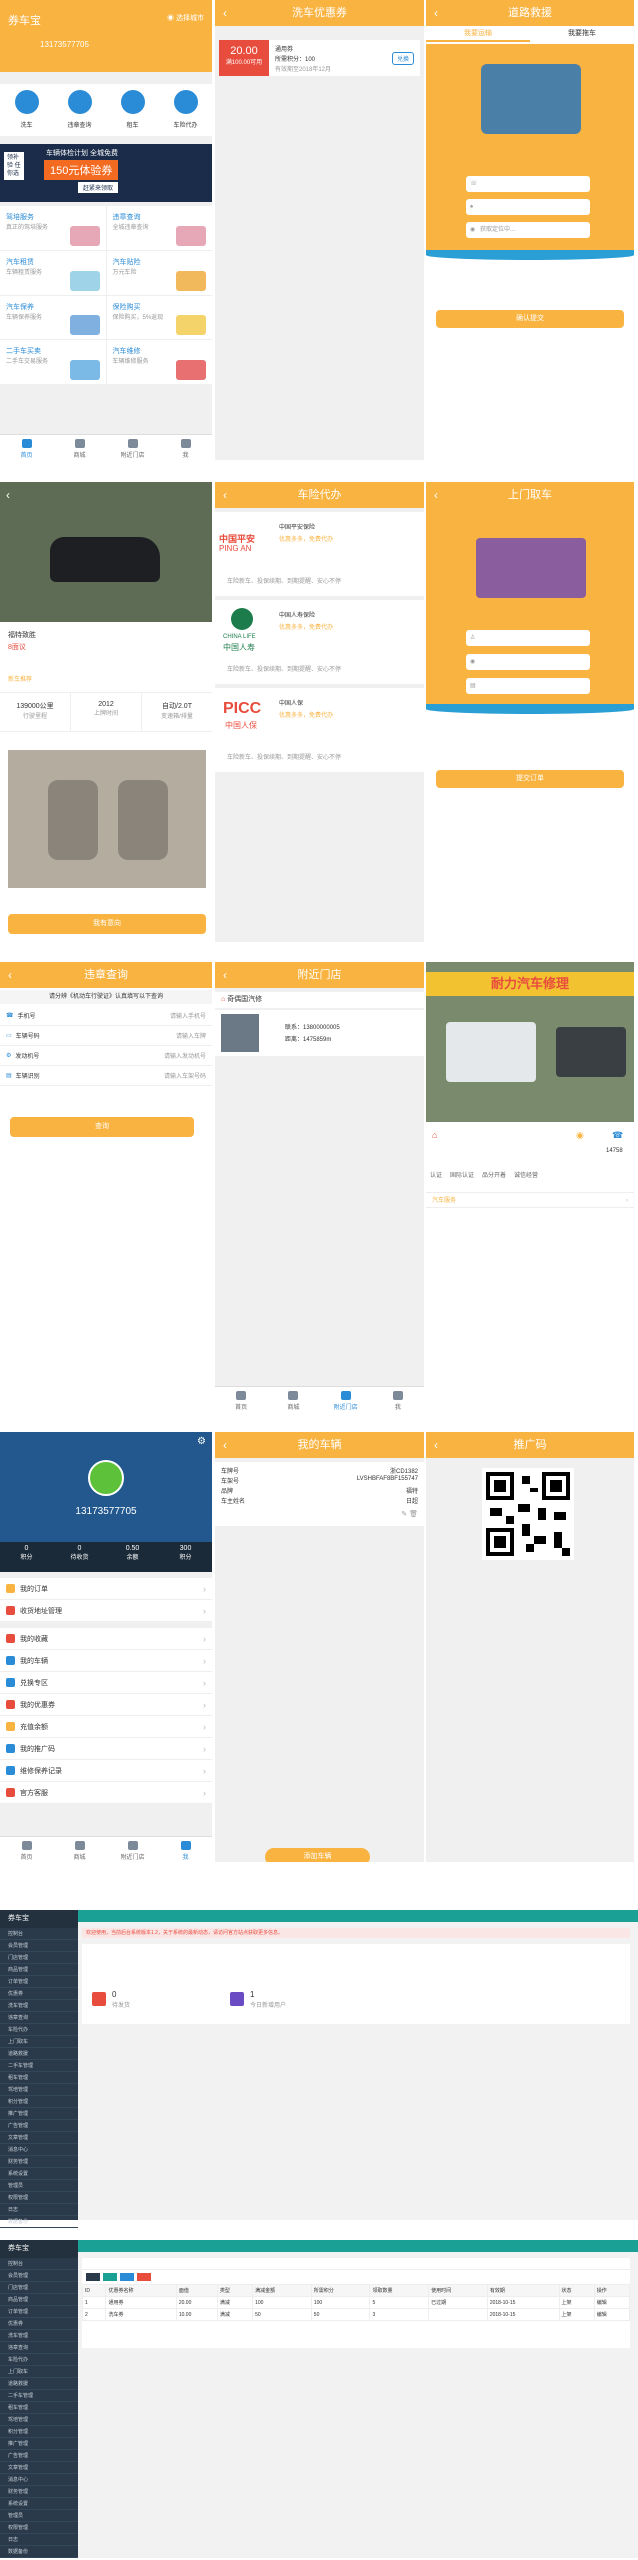  I want to click on menu-orders: 我的订单 ›, so click(106, 1589).